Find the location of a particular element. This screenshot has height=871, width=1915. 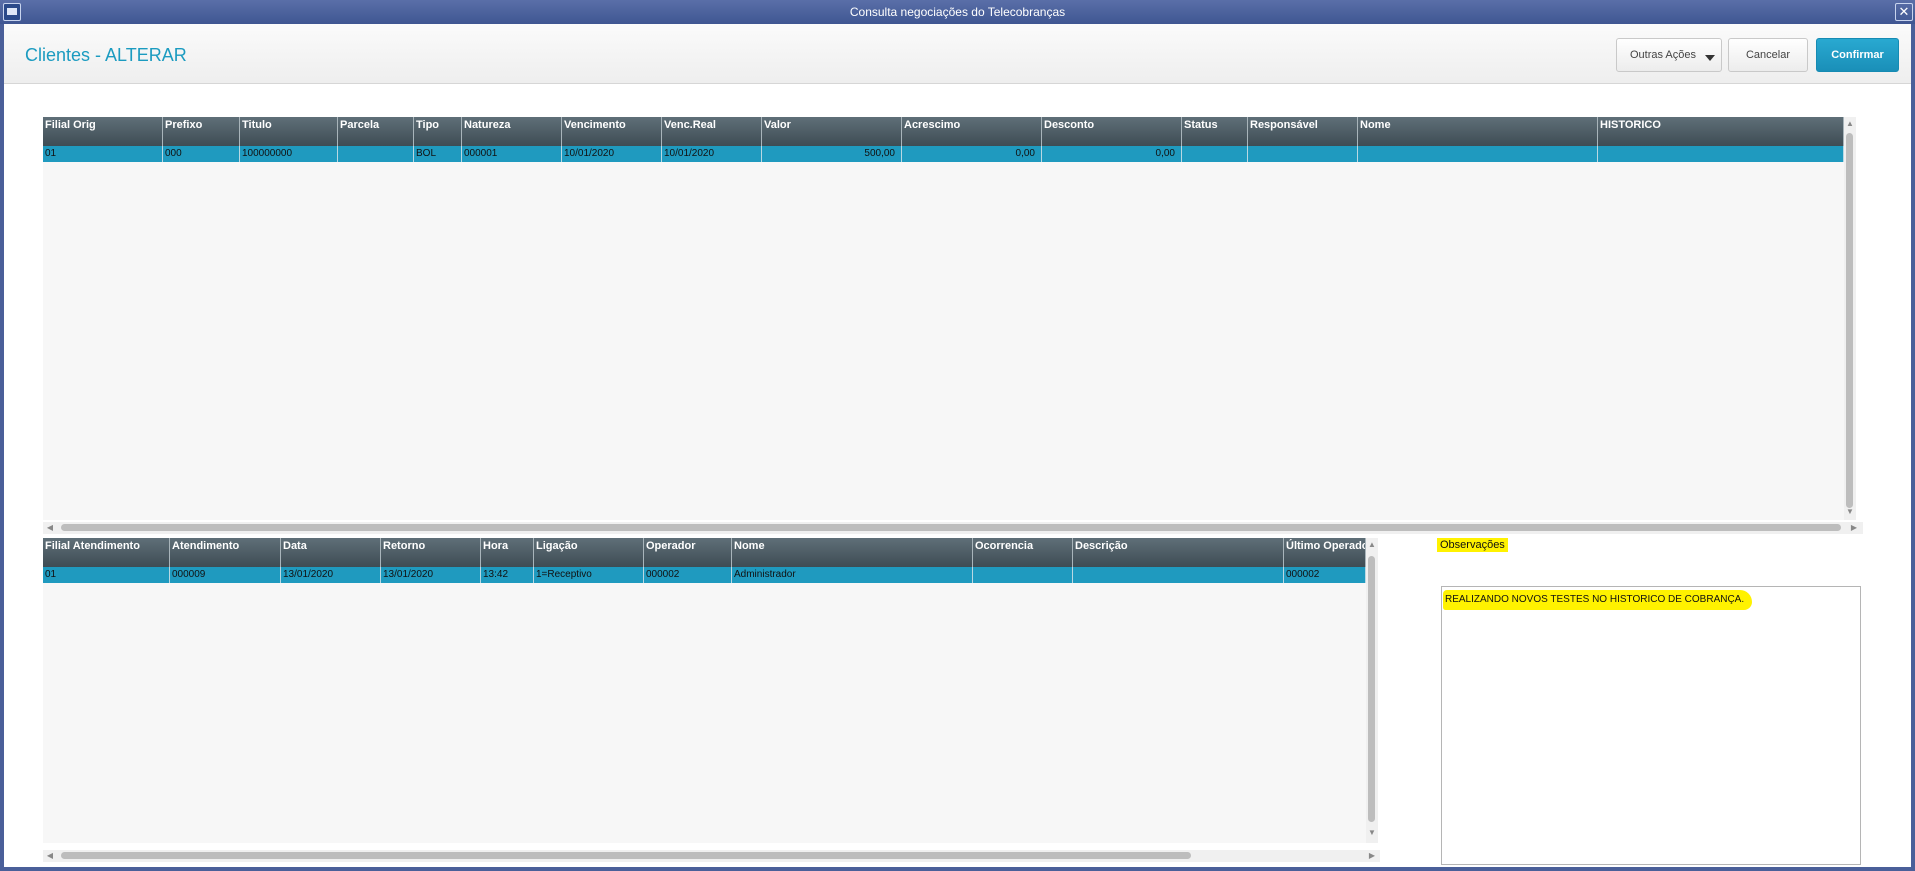

cell-filial-atendimento: 01 is located at coordinates (106, 575).